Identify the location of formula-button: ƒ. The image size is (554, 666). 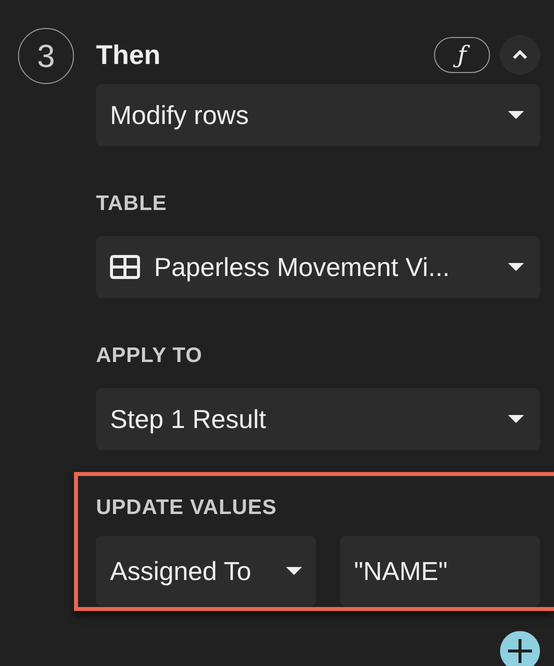
(462, 55).